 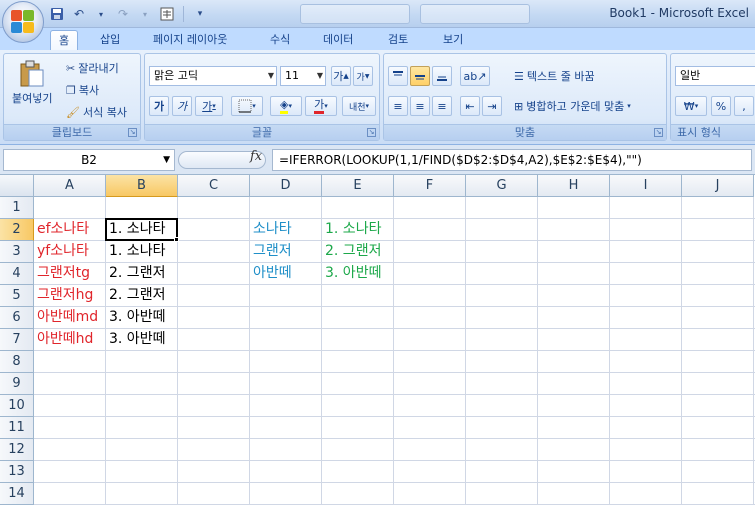 I want to click on insert-function-icon: fx, so click(x=256, y=156).